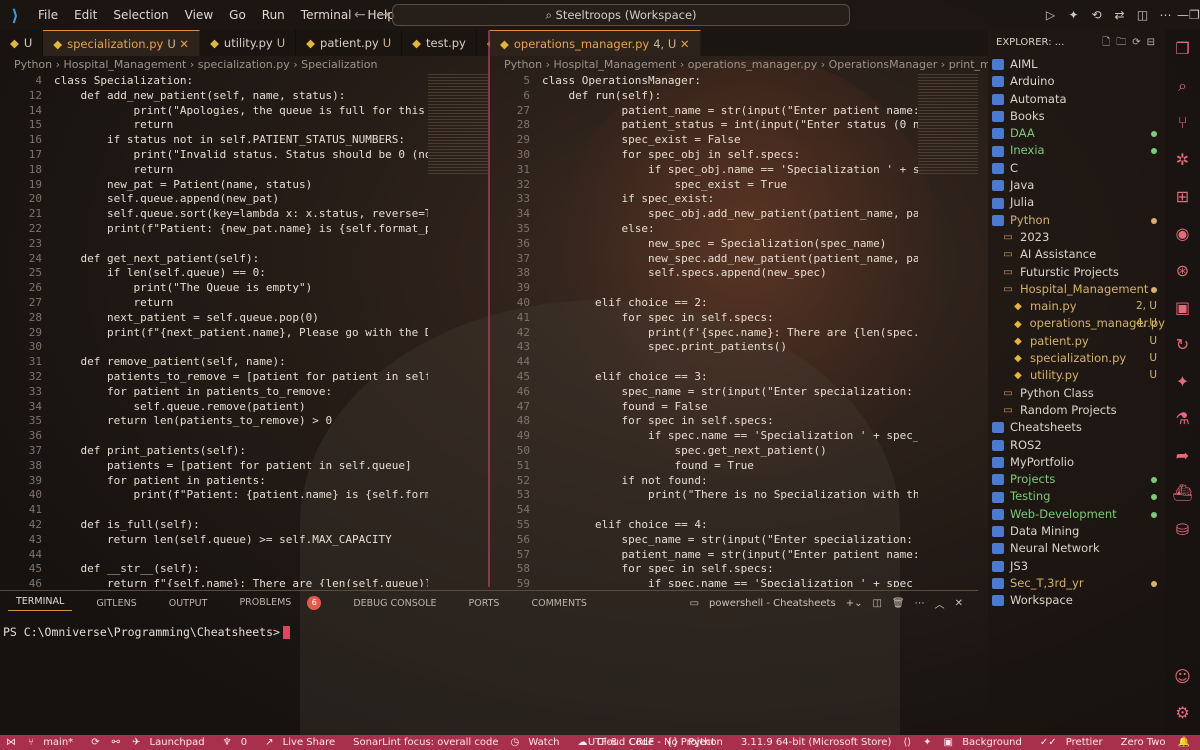 This screenshot has width=1200, height=750. Describe the element at coordinates (146, 632) in the screenshot. I see `terminal-prompt: PS C:\Omniverse\Programming\Cheatsheets>` at that location.